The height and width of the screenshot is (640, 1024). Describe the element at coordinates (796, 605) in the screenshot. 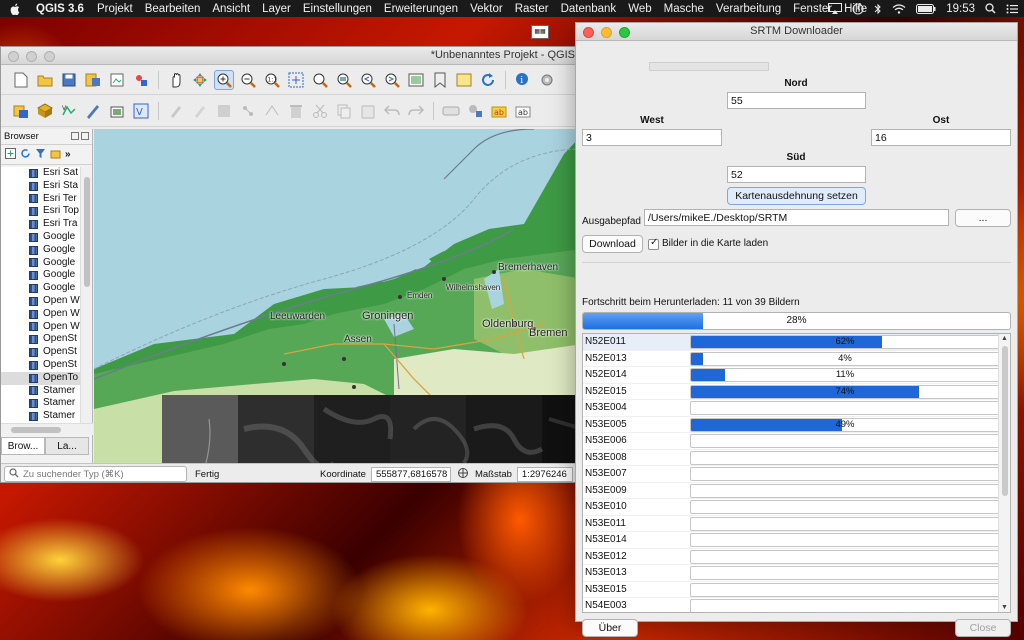

I see `tile-row: N54E003` at that location.